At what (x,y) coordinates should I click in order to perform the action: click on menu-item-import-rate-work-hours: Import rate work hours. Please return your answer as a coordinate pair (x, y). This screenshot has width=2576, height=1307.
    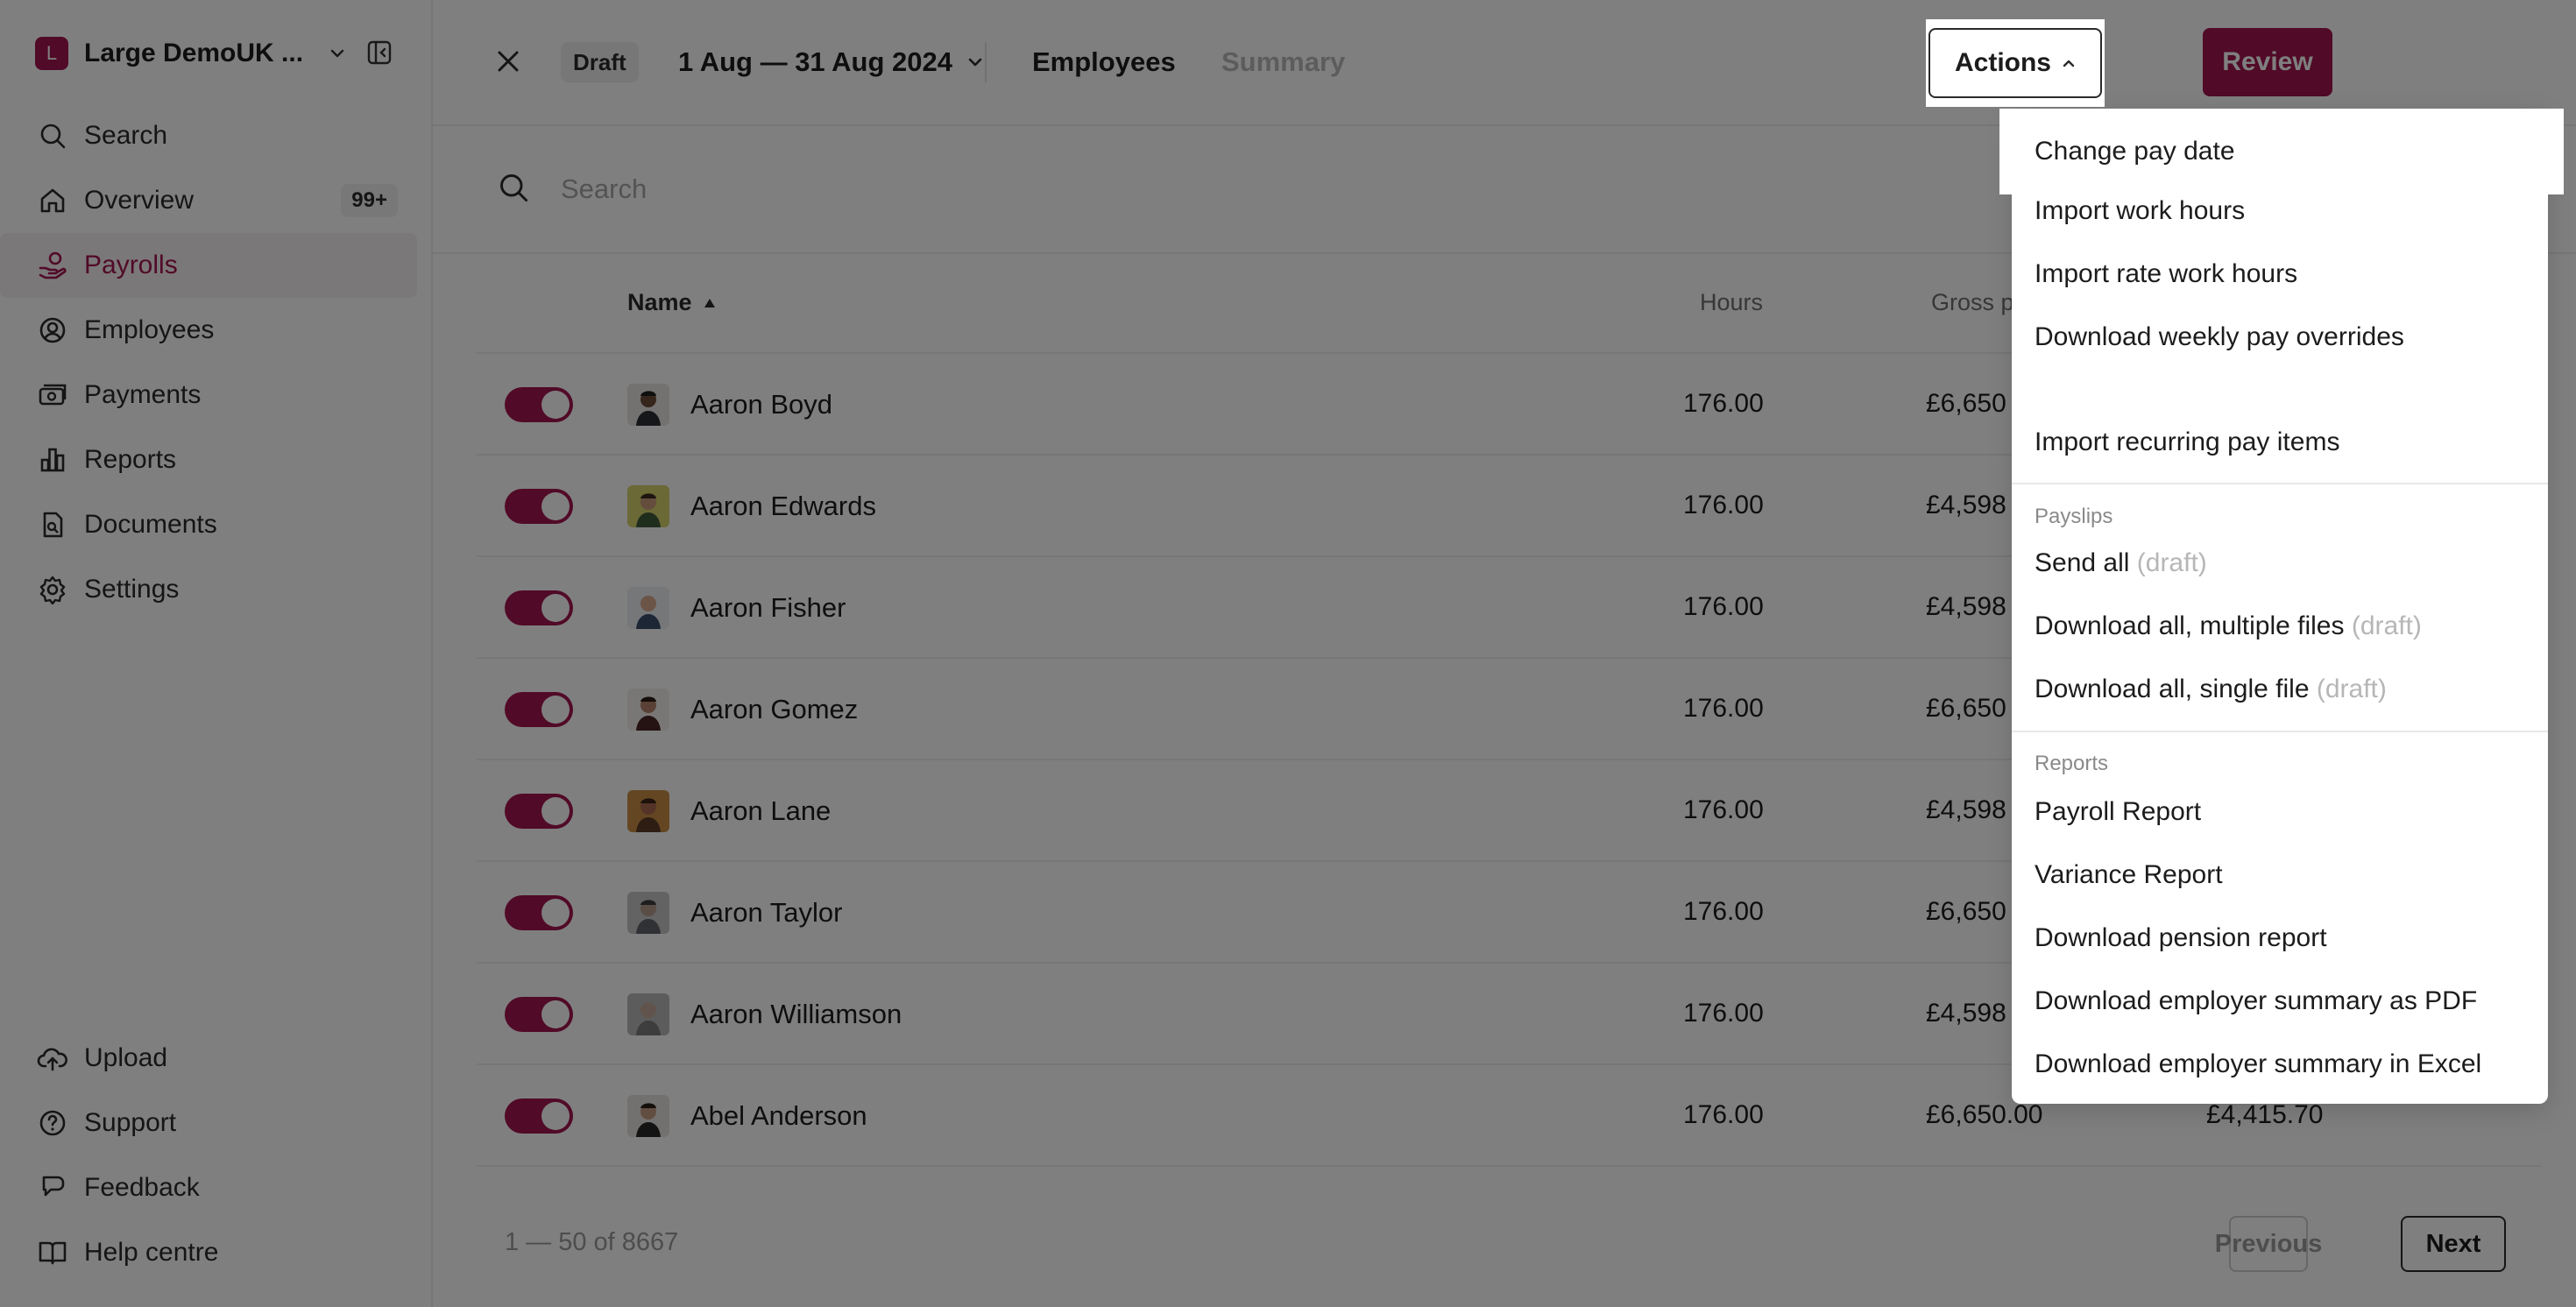
    Looking at the image, I should click on (2166, 274).